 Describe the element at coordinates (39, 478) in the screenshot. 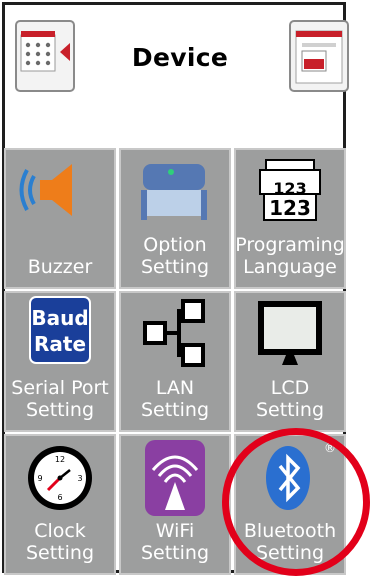

I see `clock-num: 9` at that location.